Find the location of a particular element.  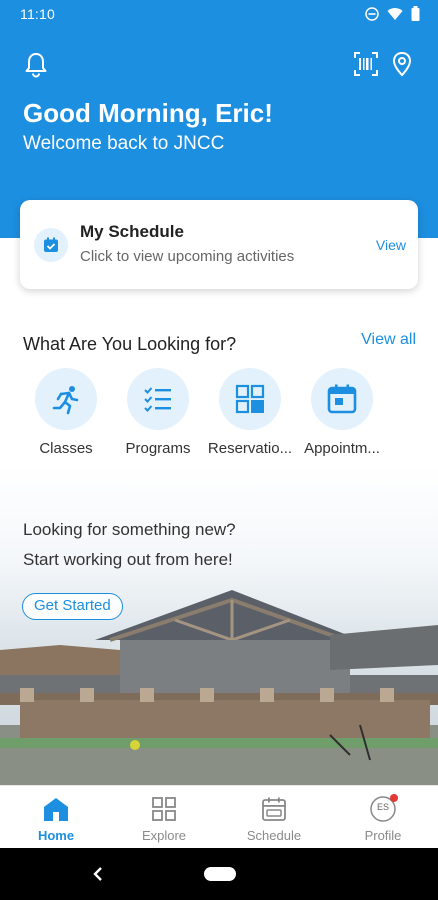

tab-label: Schedule is located at coordinates (274, 835).